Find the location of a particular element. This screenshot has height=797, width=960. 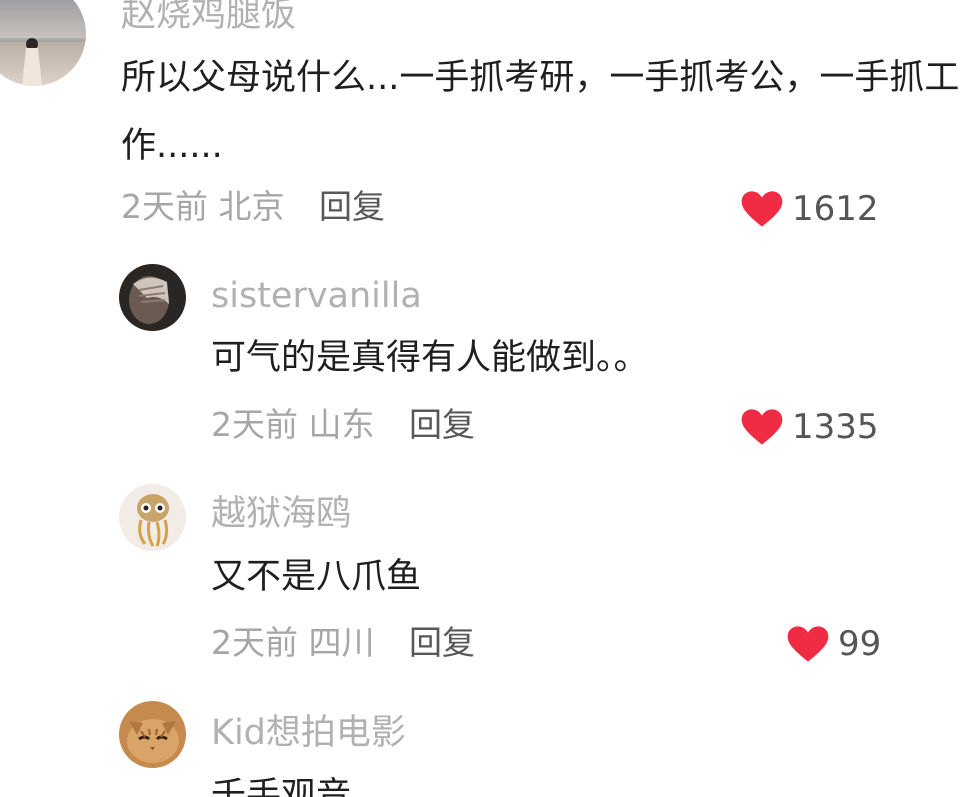

avatar-photo-cat-icon is located at coordinates (152, 734).